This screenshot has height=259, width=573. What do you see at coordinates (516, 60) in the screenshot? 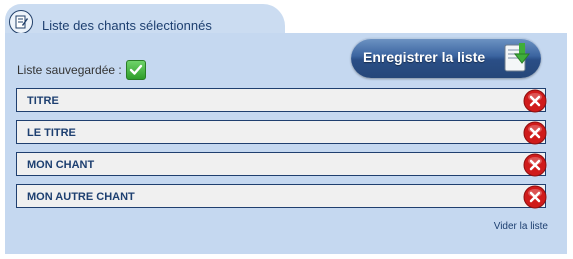
I see `download-save-icon` at bounding box center [516, 60].